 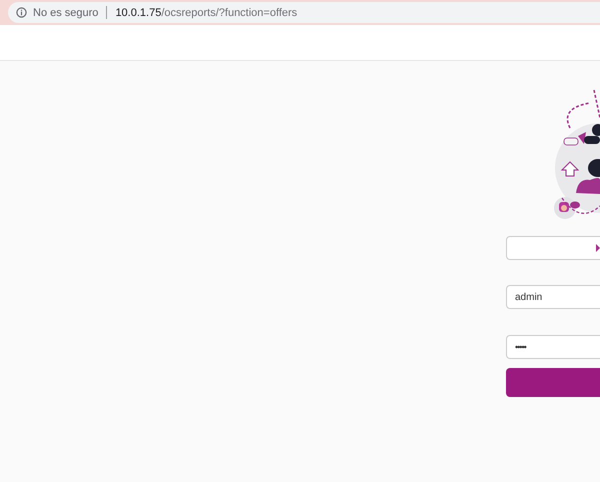 I want to click on info-icon, so click(x=21, y=12).